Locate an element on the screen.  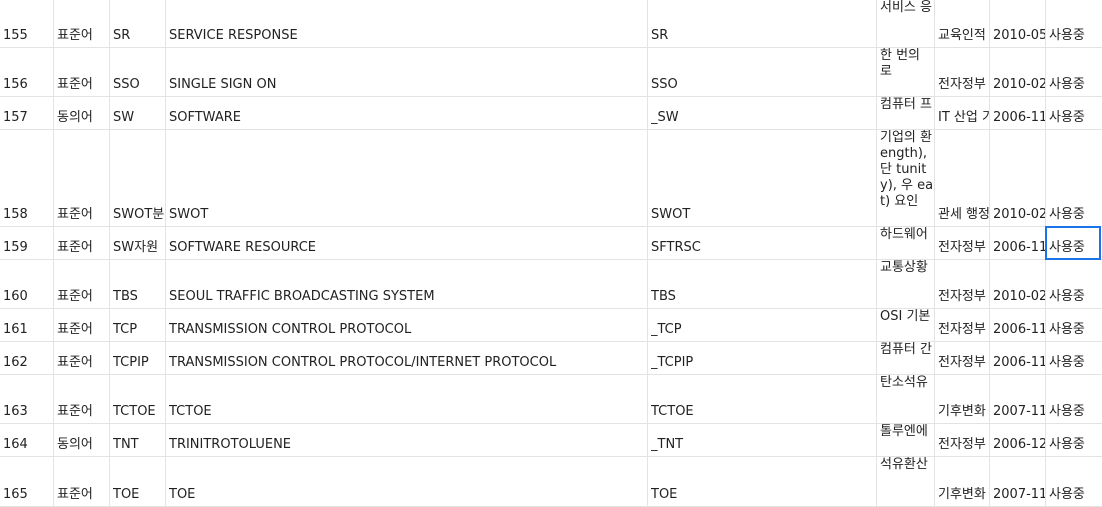
description-cell: 탄소석유 is located at coordinates (905, 399).